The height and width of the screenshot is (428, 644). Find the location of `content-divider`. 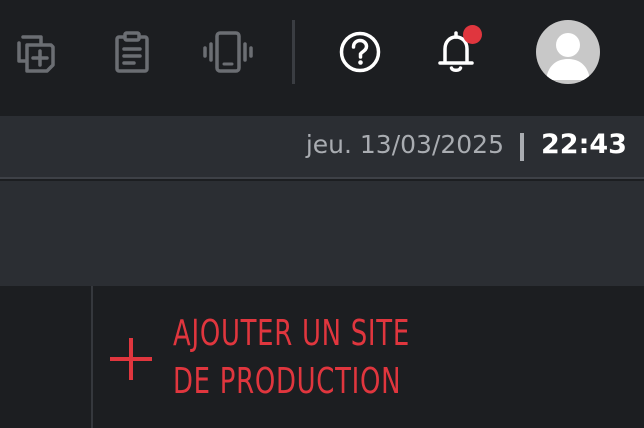

content-divider is located at coordinates (92, 357).